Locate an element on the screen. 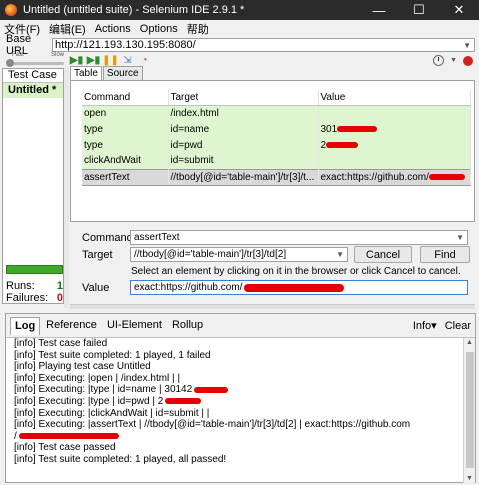 This screenshot has width=479, height=485. menu-options: Options is located at coordinates (159, 29).